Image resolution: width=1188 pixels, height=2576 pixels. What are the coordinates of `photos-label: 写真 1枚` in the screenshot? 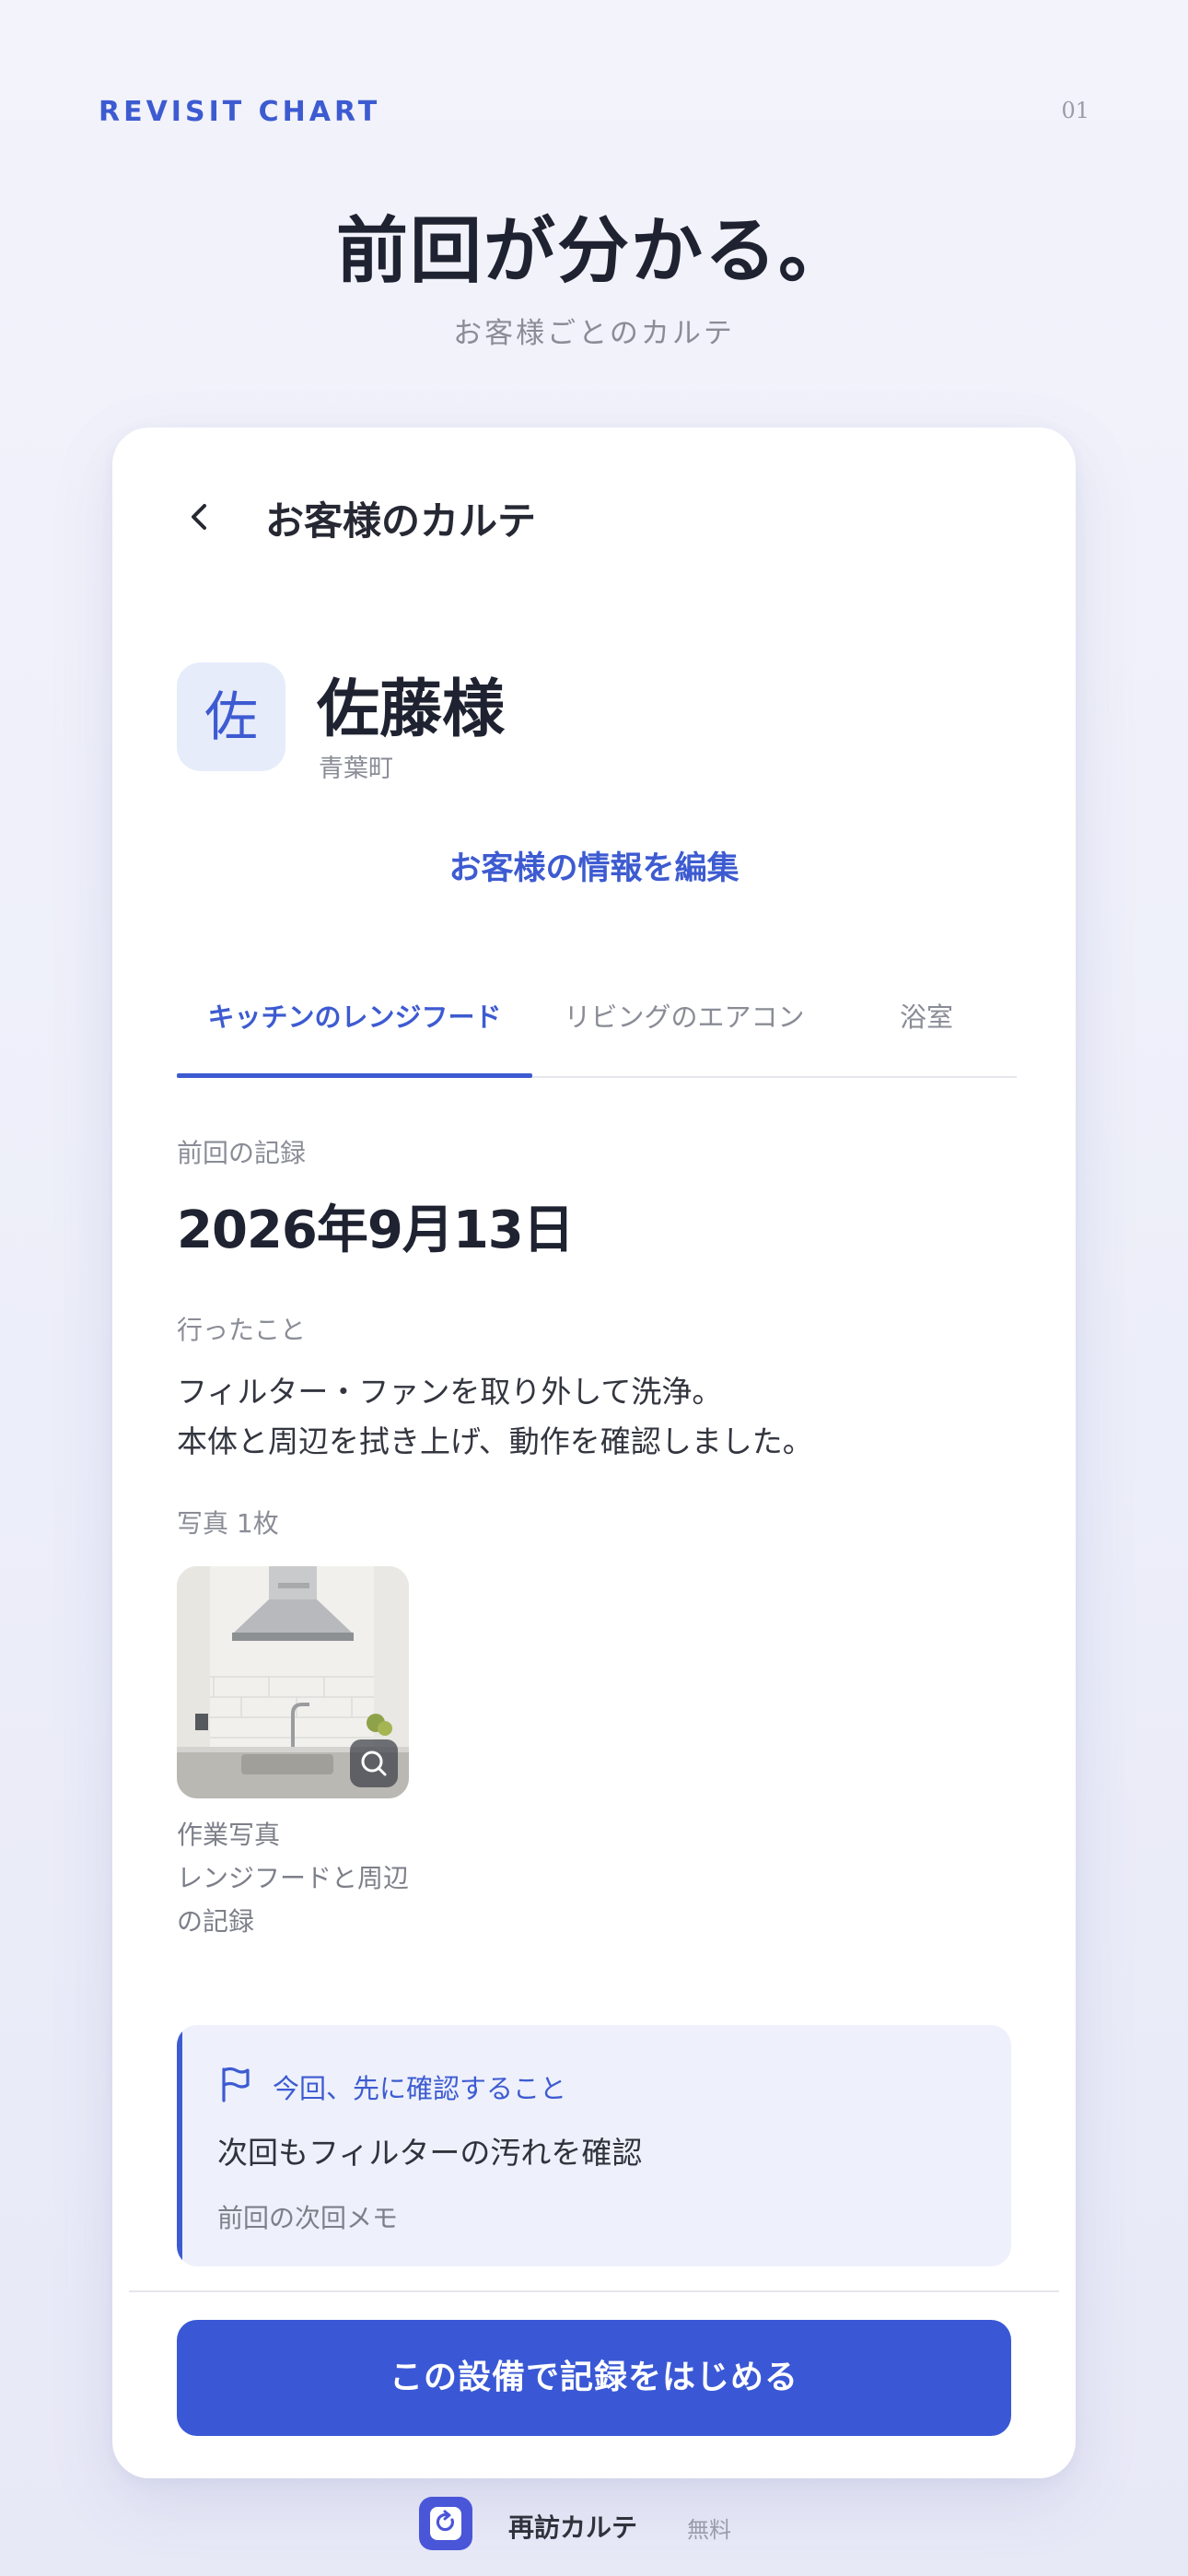 It's located at (228, 1523).